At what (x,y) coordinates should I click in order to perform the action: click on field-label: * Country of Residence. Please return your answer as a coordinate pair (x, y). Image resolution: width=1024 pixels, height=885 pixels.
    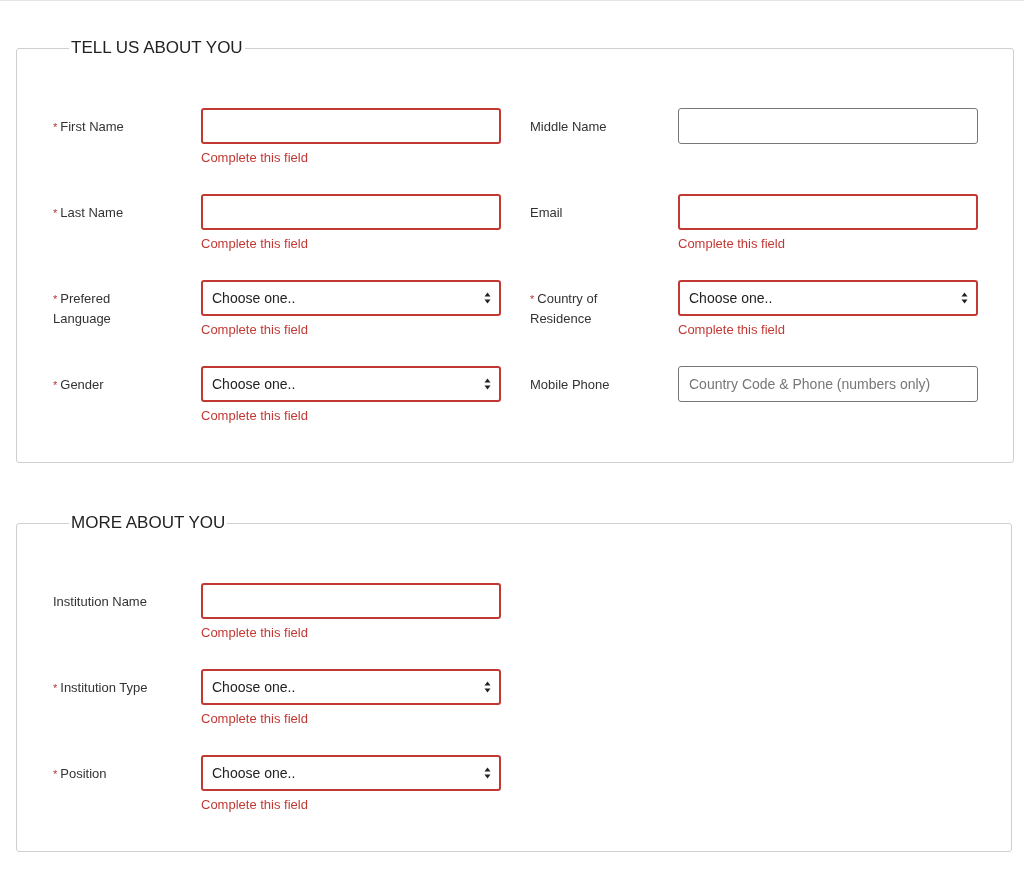
    Looking at the image, I should click on (564, 309).